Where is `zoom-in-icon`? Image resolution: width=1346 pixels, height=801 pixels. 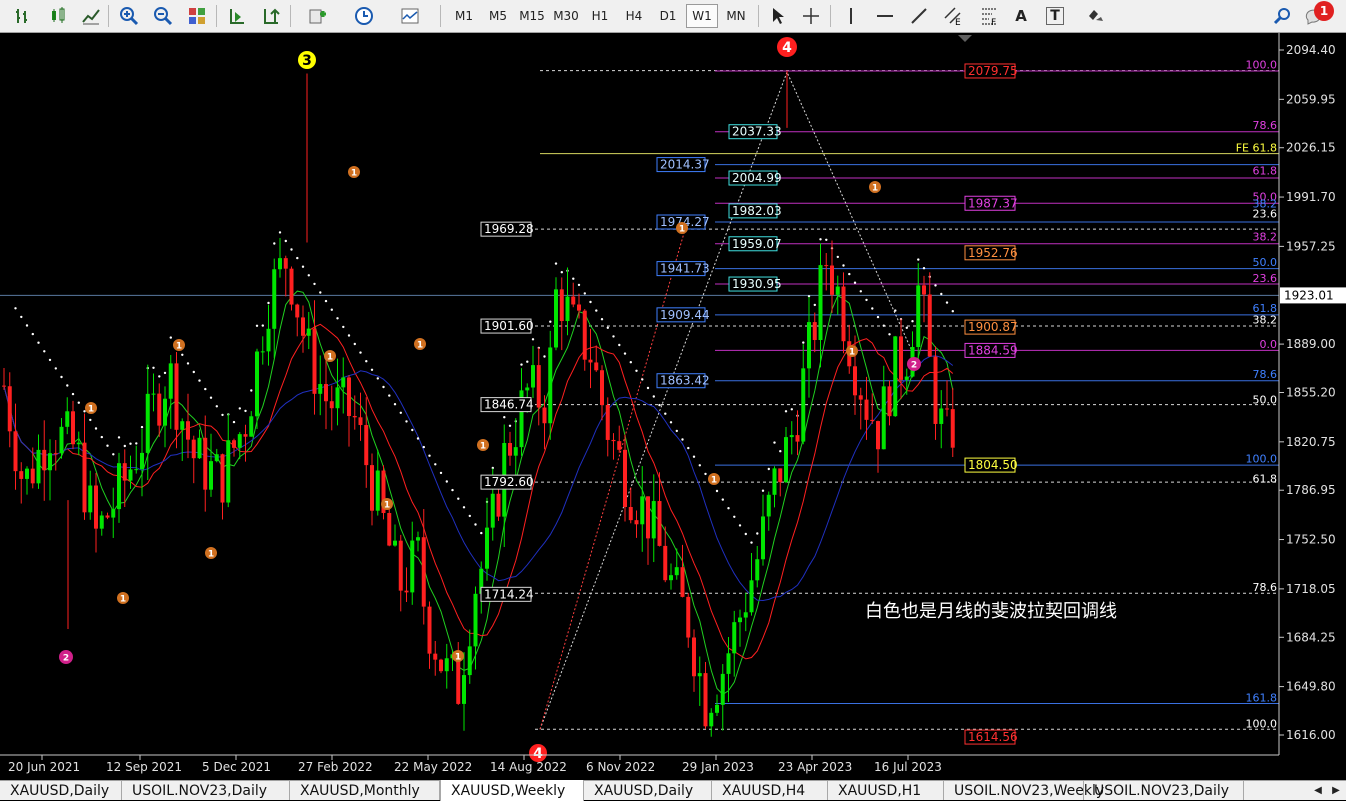
zoom-in-icon is located at coordinates (129, 16).